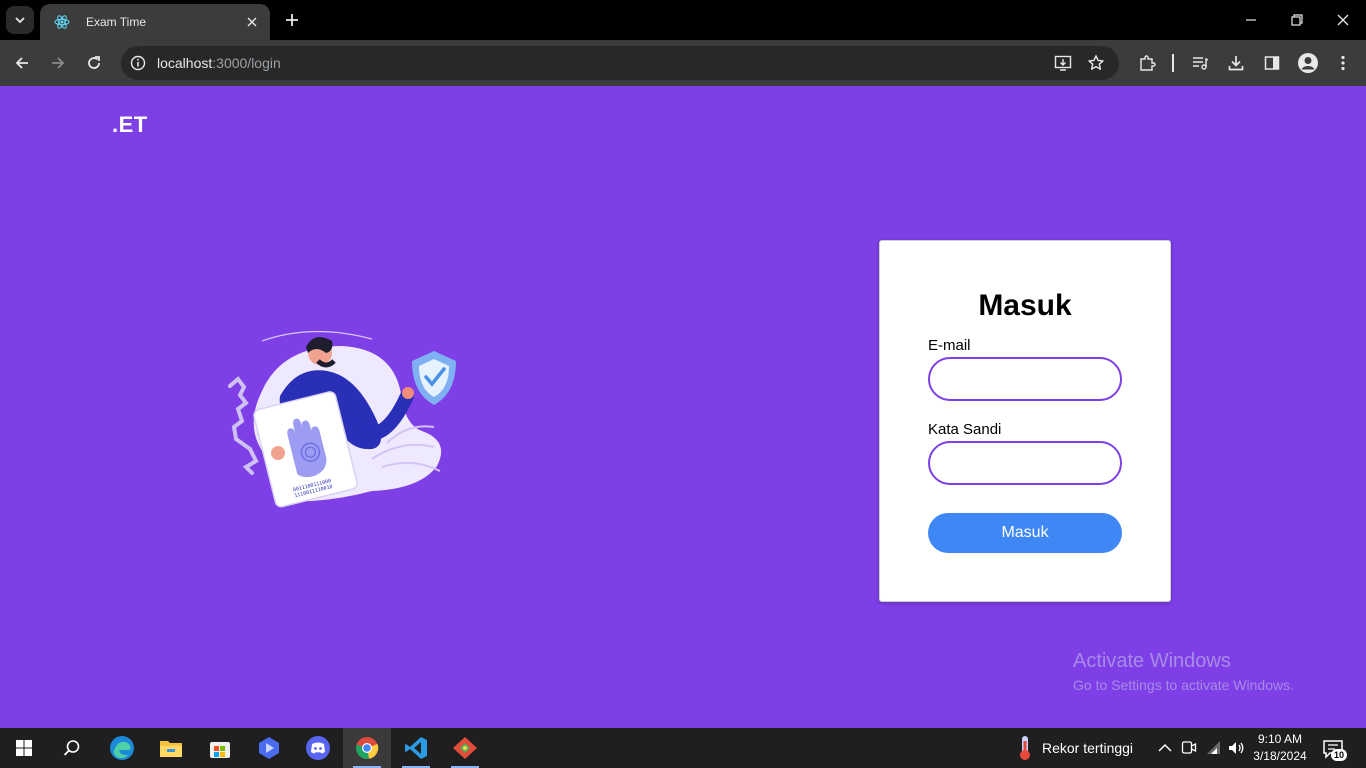 The height and width of the screenshot is (768, 1366). I want to click on system-clock: 9:10 AM 3/18/2024, so click(1280, 748).